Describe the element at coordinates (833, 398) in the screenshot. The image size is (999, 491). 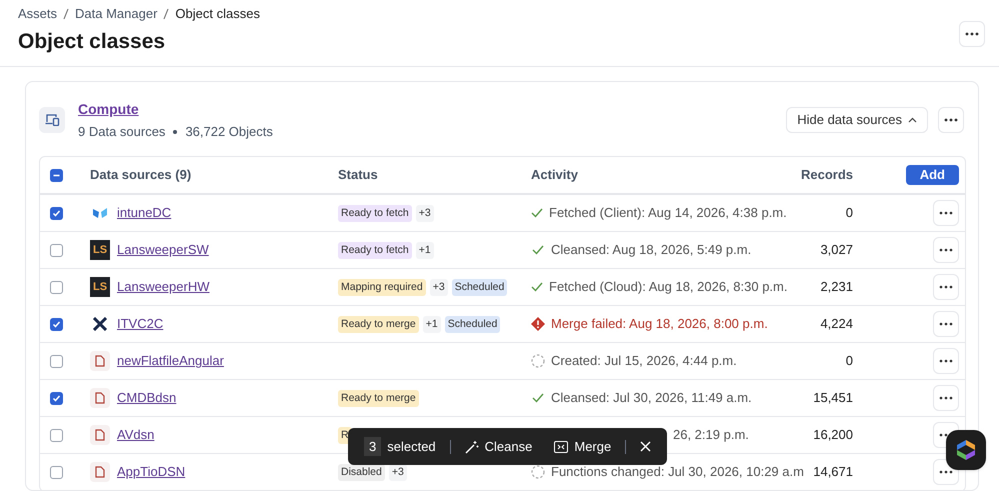
I see `records-count: 15,451` at that location.